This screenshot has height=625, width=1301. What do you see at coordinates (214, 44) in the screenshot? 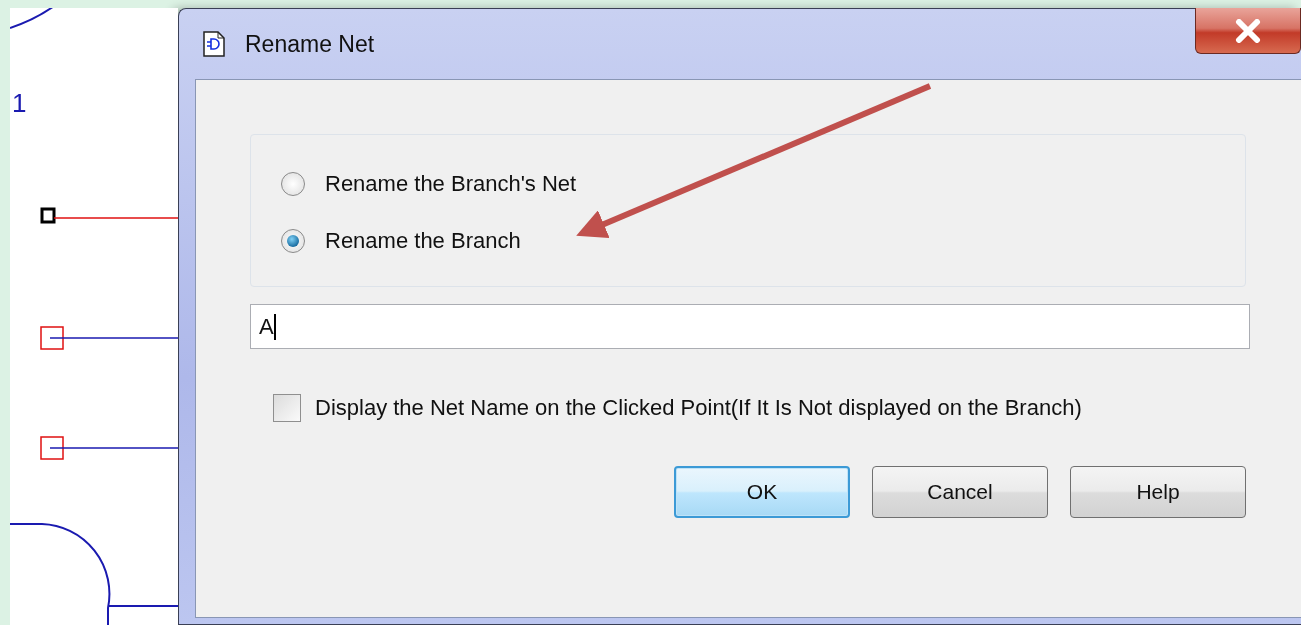
I see `gate-document-icon` at bounding box center [214, 44].